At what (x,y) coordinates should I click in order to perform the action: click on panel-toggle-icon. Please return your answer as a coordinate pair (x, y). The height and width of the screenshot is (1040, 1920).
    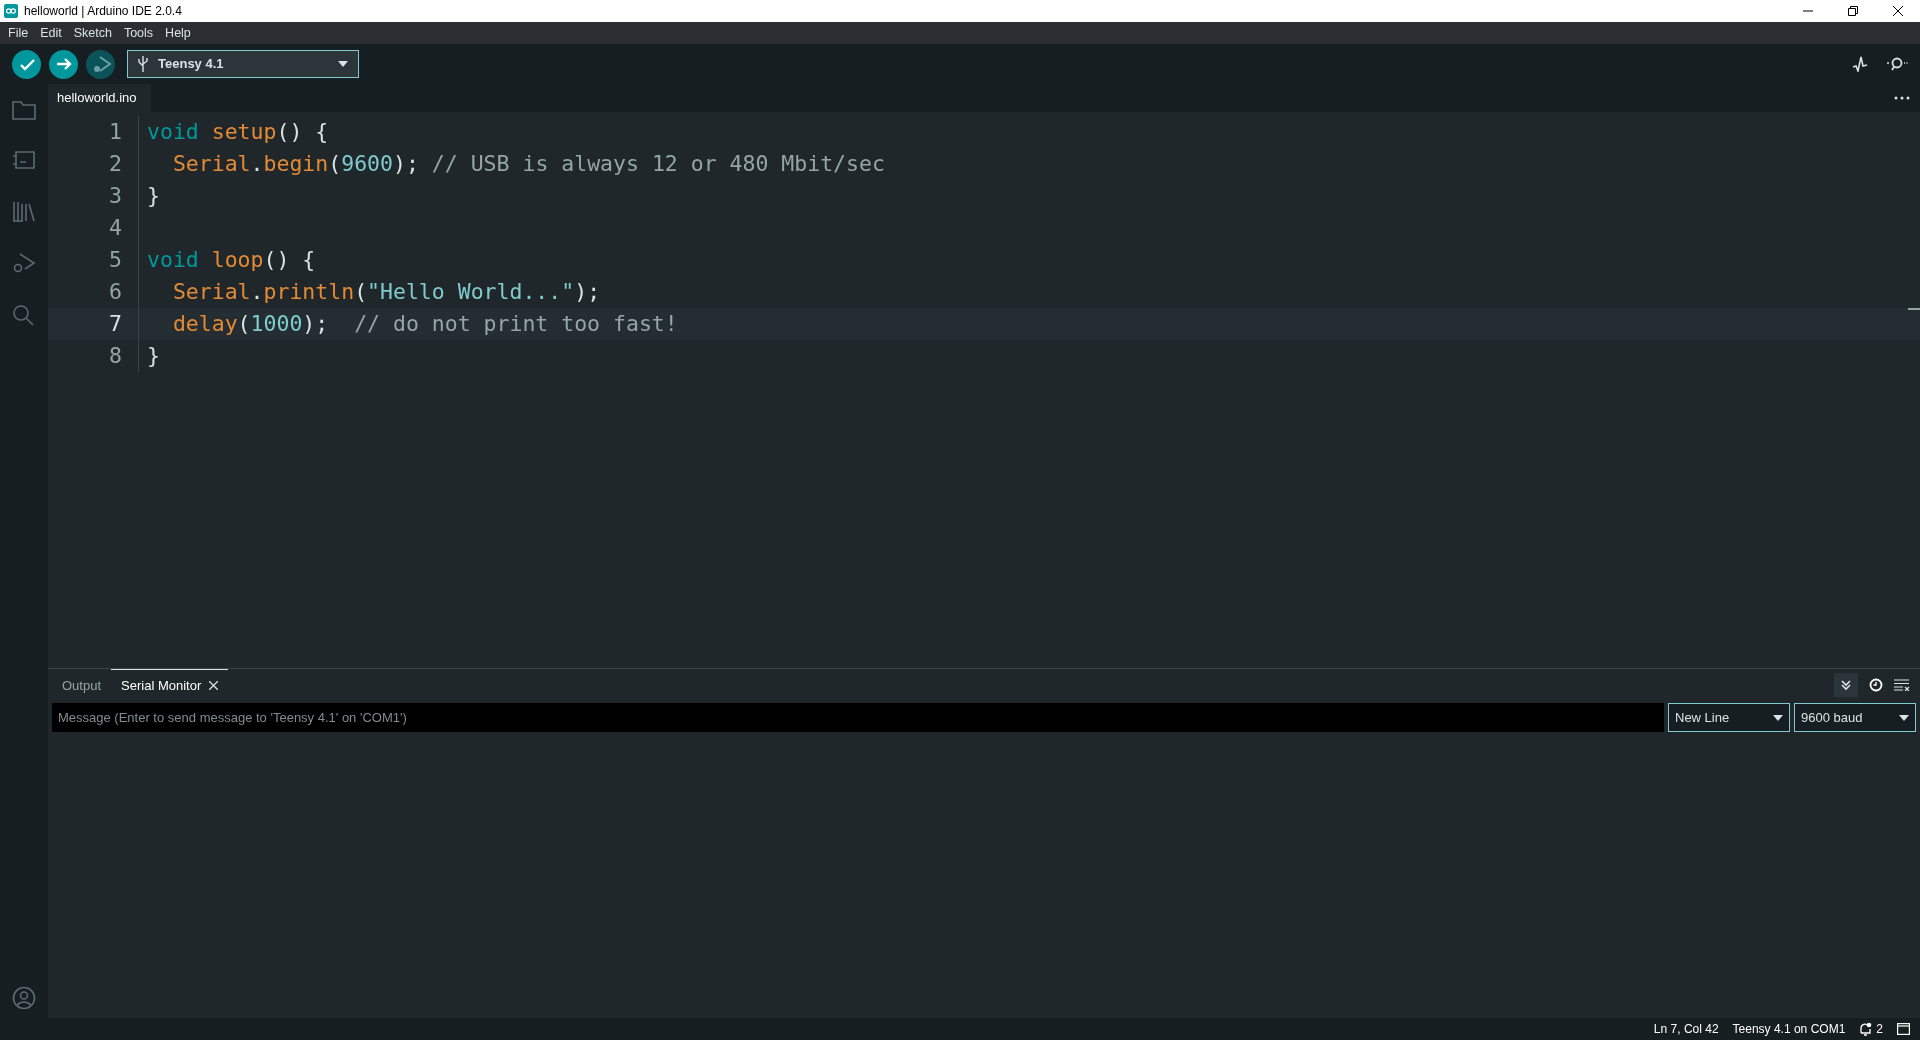
    Looking at the image, I should click on (1903, 1029).